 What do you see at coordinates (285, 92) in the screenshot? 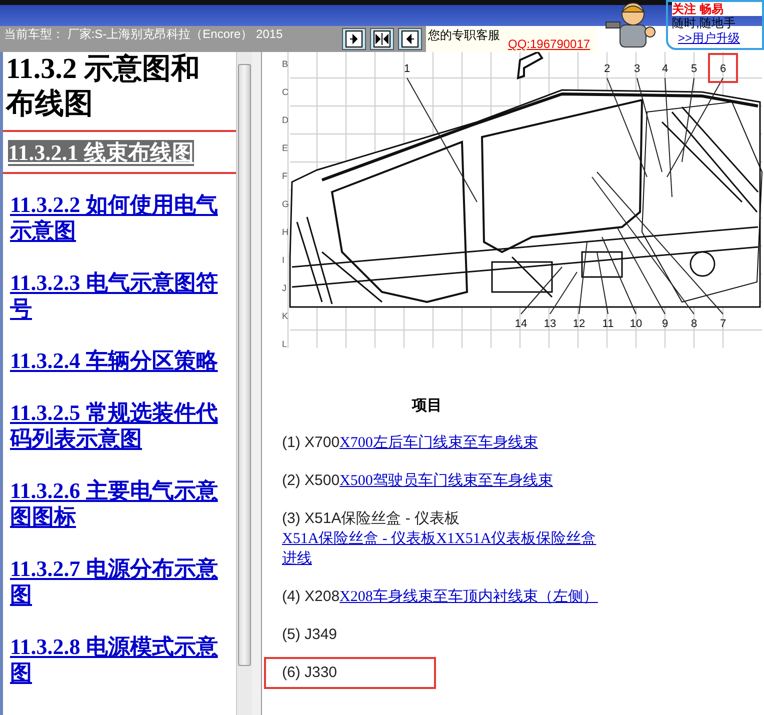
I see `grid-row-label: C` at bounding box center [285, 92].